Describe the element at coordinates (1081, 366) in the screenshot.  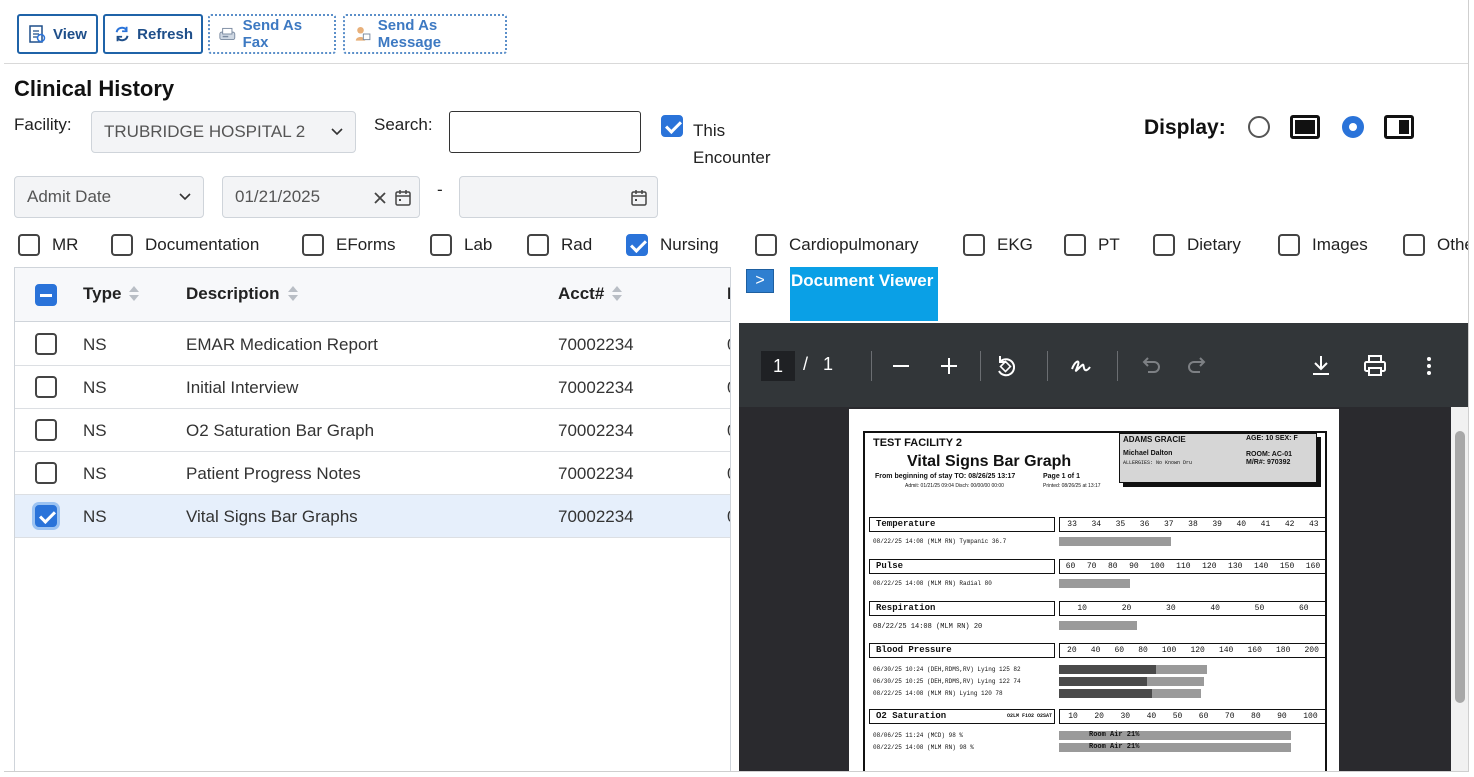
I see `annotate-icon` at that location.